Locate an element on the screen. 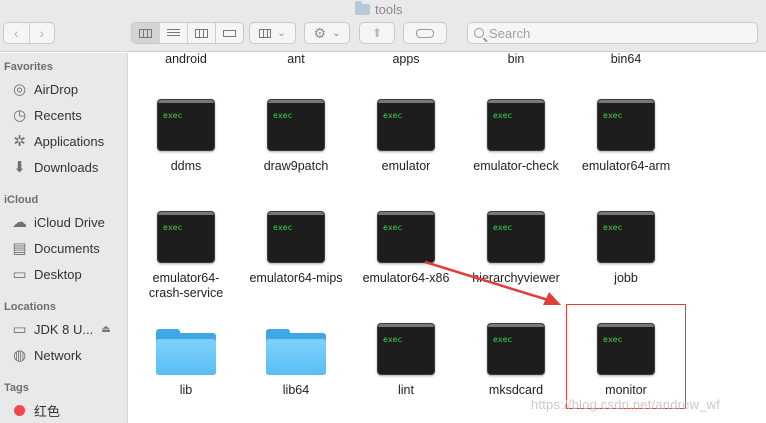  tags-button is located at coordinates (425, 33).